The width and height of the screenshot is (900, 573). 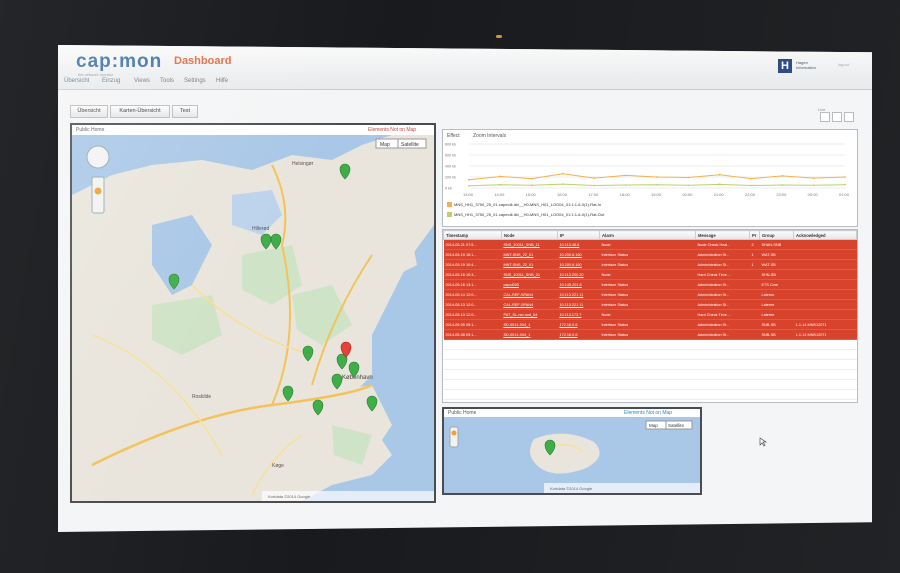 I want to click on y-tick-label: 0 kb, so click(x=448, y=189).